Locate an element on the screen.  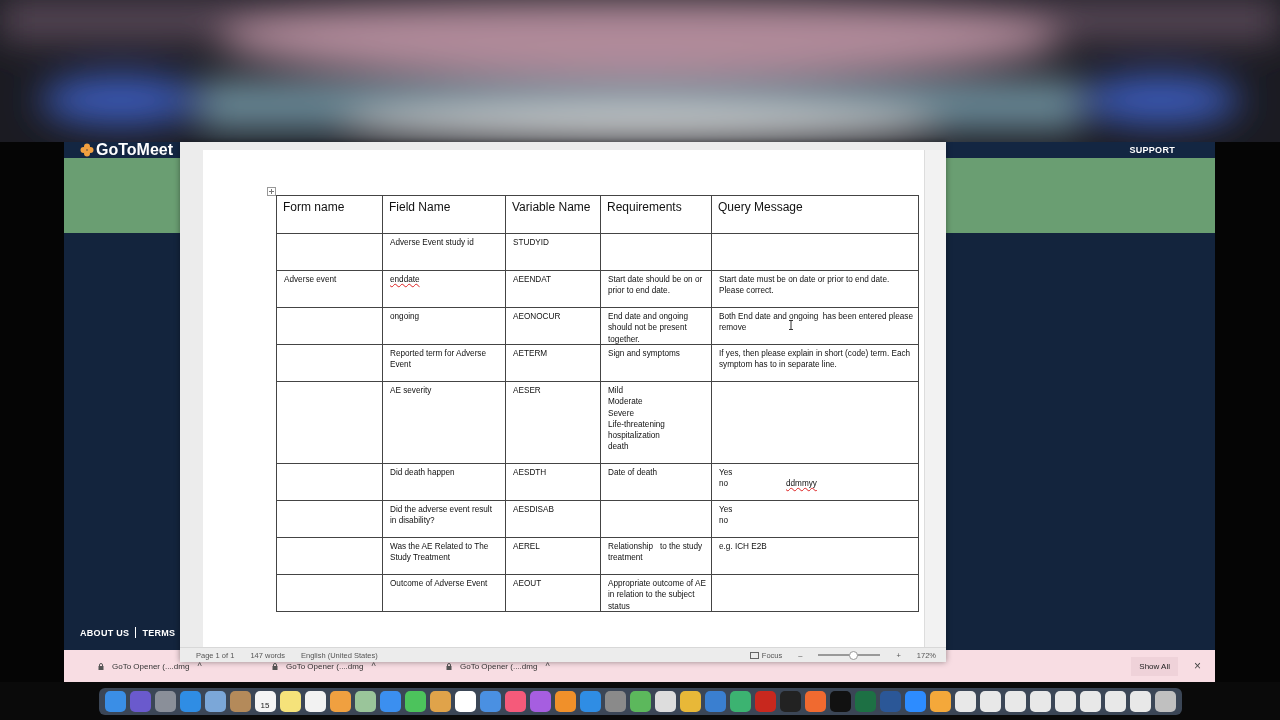
column-header: Query Message is located at coordinates (815, 215).